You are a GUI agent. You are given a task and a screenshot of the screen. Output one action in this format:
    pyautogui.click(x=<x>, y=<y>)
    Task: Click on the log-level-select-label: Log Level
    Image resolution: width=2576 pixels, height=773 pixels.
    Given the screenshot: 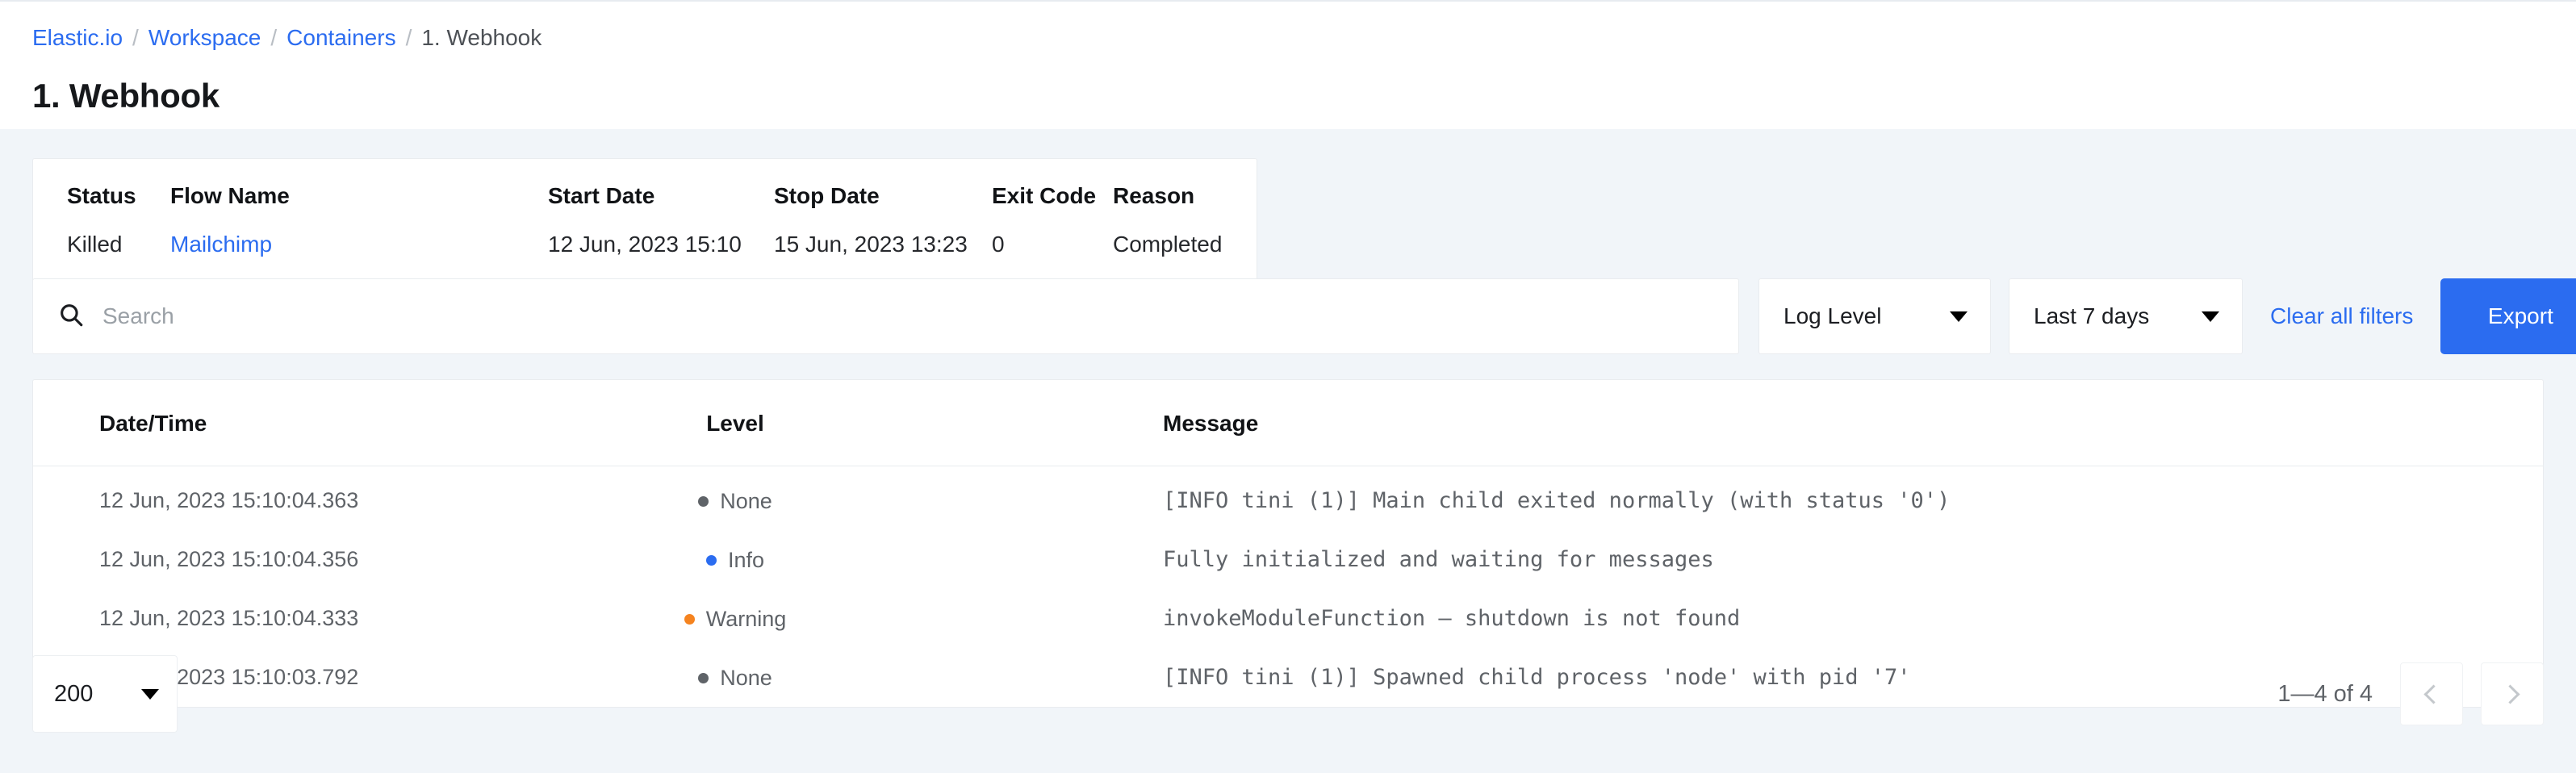 What is the action you would take?
    pyautogui.click(x=1833, y=316)
    